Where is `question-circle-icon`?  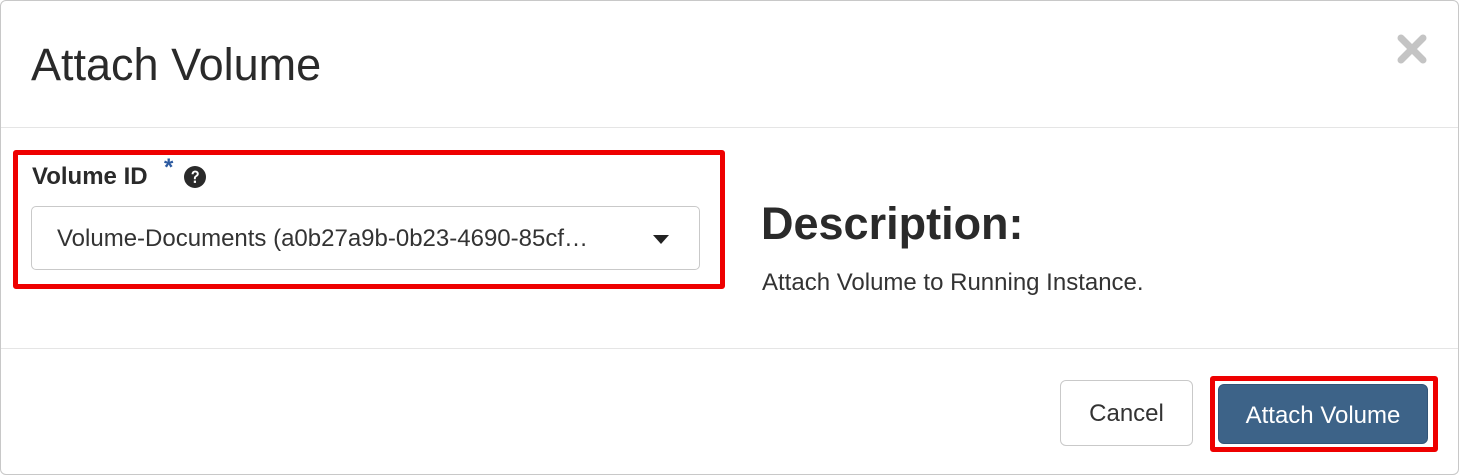 question-circle-icon is located at coordinates (195, 177).